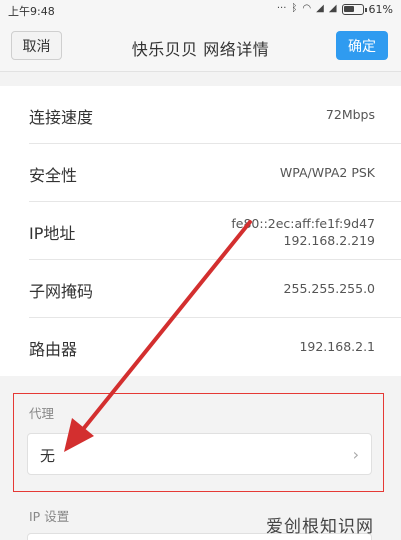 This screenshot has width=401, height=540. Describe the element at coordinates (329, 240) in the screenshot. I see `ipv4-address: 192.168.2.219` at that location.